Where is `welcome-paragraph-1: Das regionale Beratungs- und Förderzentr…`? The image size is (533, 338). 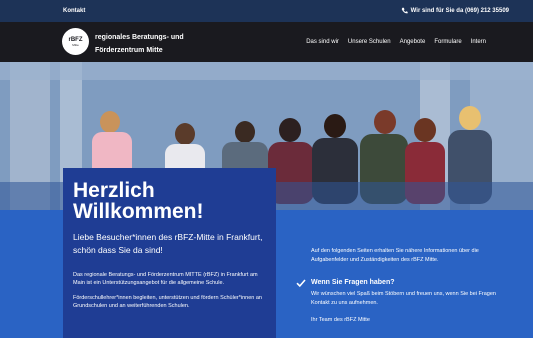 welcome-paragraph-1: Das regionale Beratungs- und Förderzentr… is located at coordinates (165, 279).